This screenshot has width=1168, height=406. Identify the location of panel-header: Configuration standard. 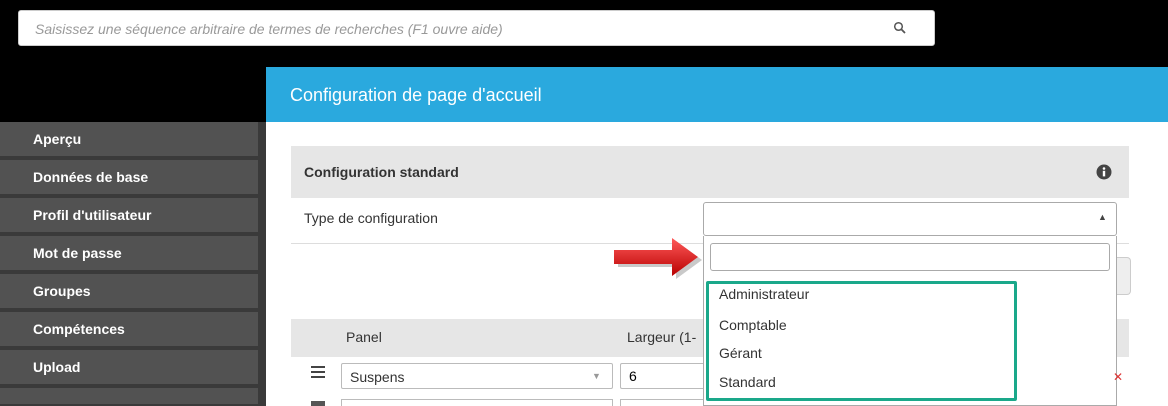
(710, 172).